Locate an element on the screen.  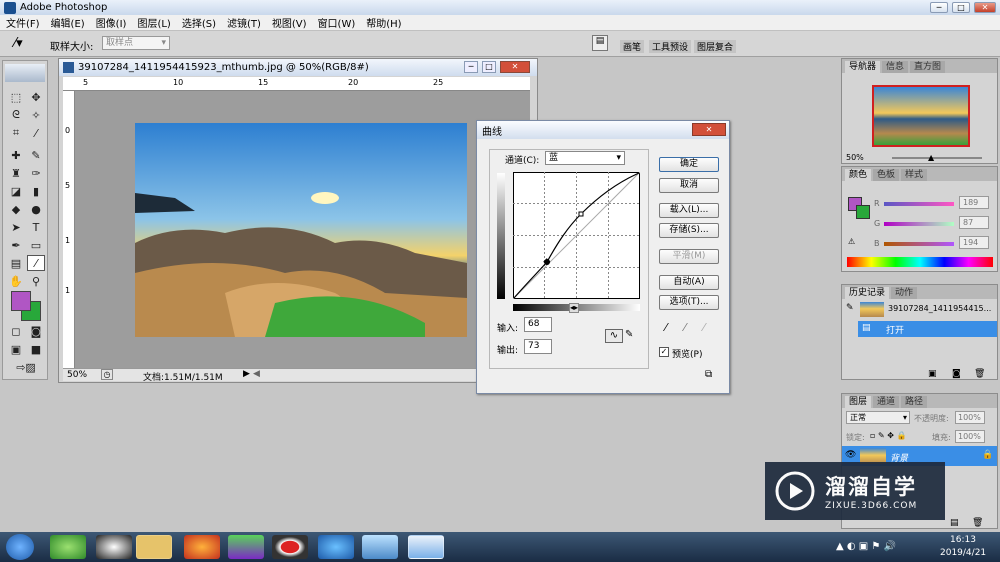
gradient-tool-icon: ▮ is located at coordinates (36, 191).